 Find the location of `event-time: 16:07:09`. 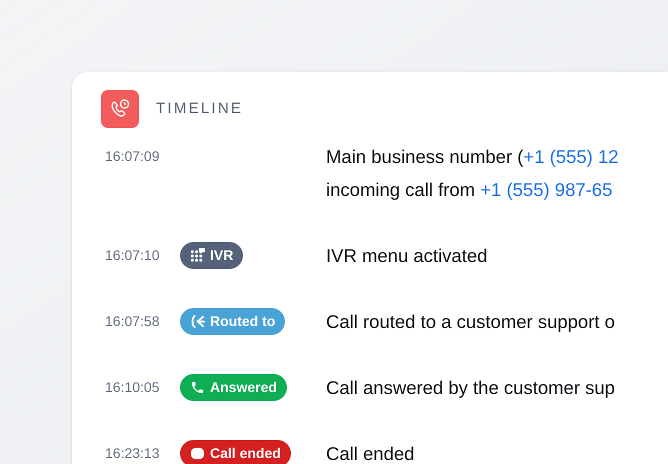

event-time: 16:07:09 is located at coordinates (132, 156).